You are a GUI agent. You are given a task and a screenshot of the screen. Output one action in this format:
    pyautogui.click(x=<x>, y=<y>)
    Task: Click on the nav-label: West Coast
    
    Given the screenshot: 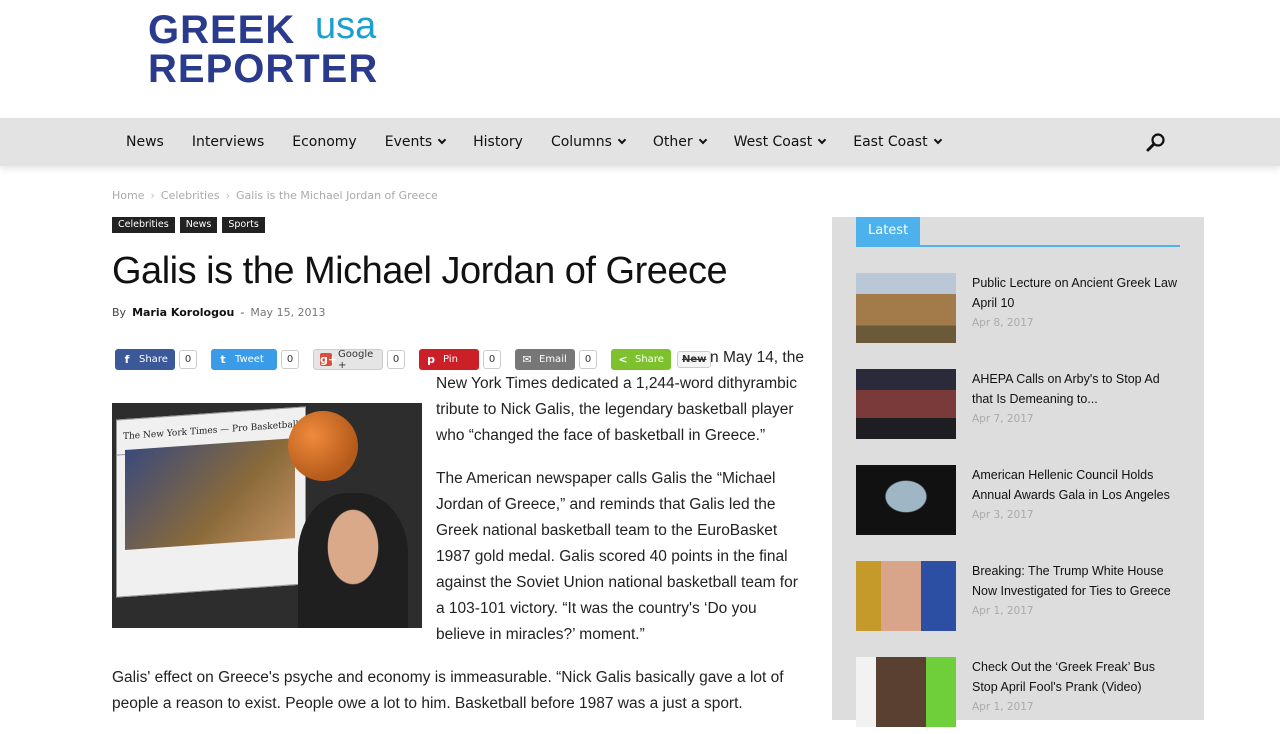 What is the action you would take?
    pyautogui.click(x=773, y=142)
    